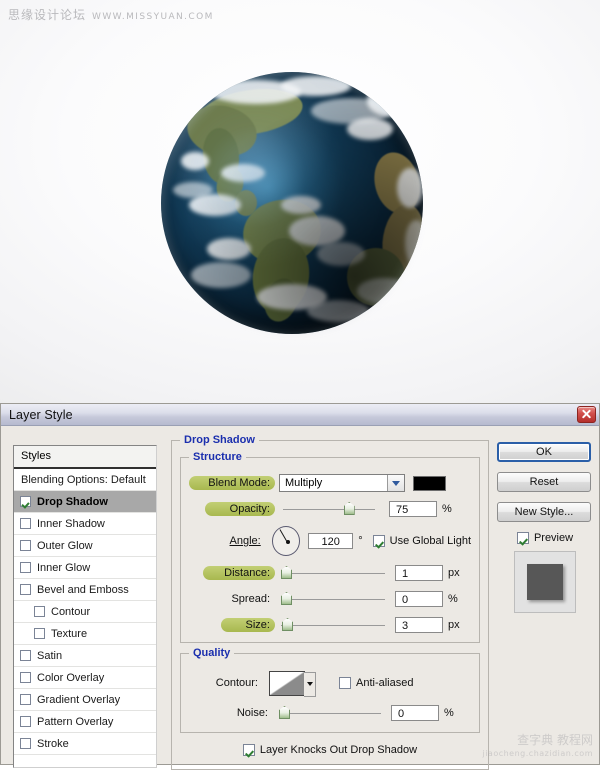  What do you see at coordinates (345, 683) in the screenshot?
I see `checkbox-anti-aliased` at bounding box center [345, 683].